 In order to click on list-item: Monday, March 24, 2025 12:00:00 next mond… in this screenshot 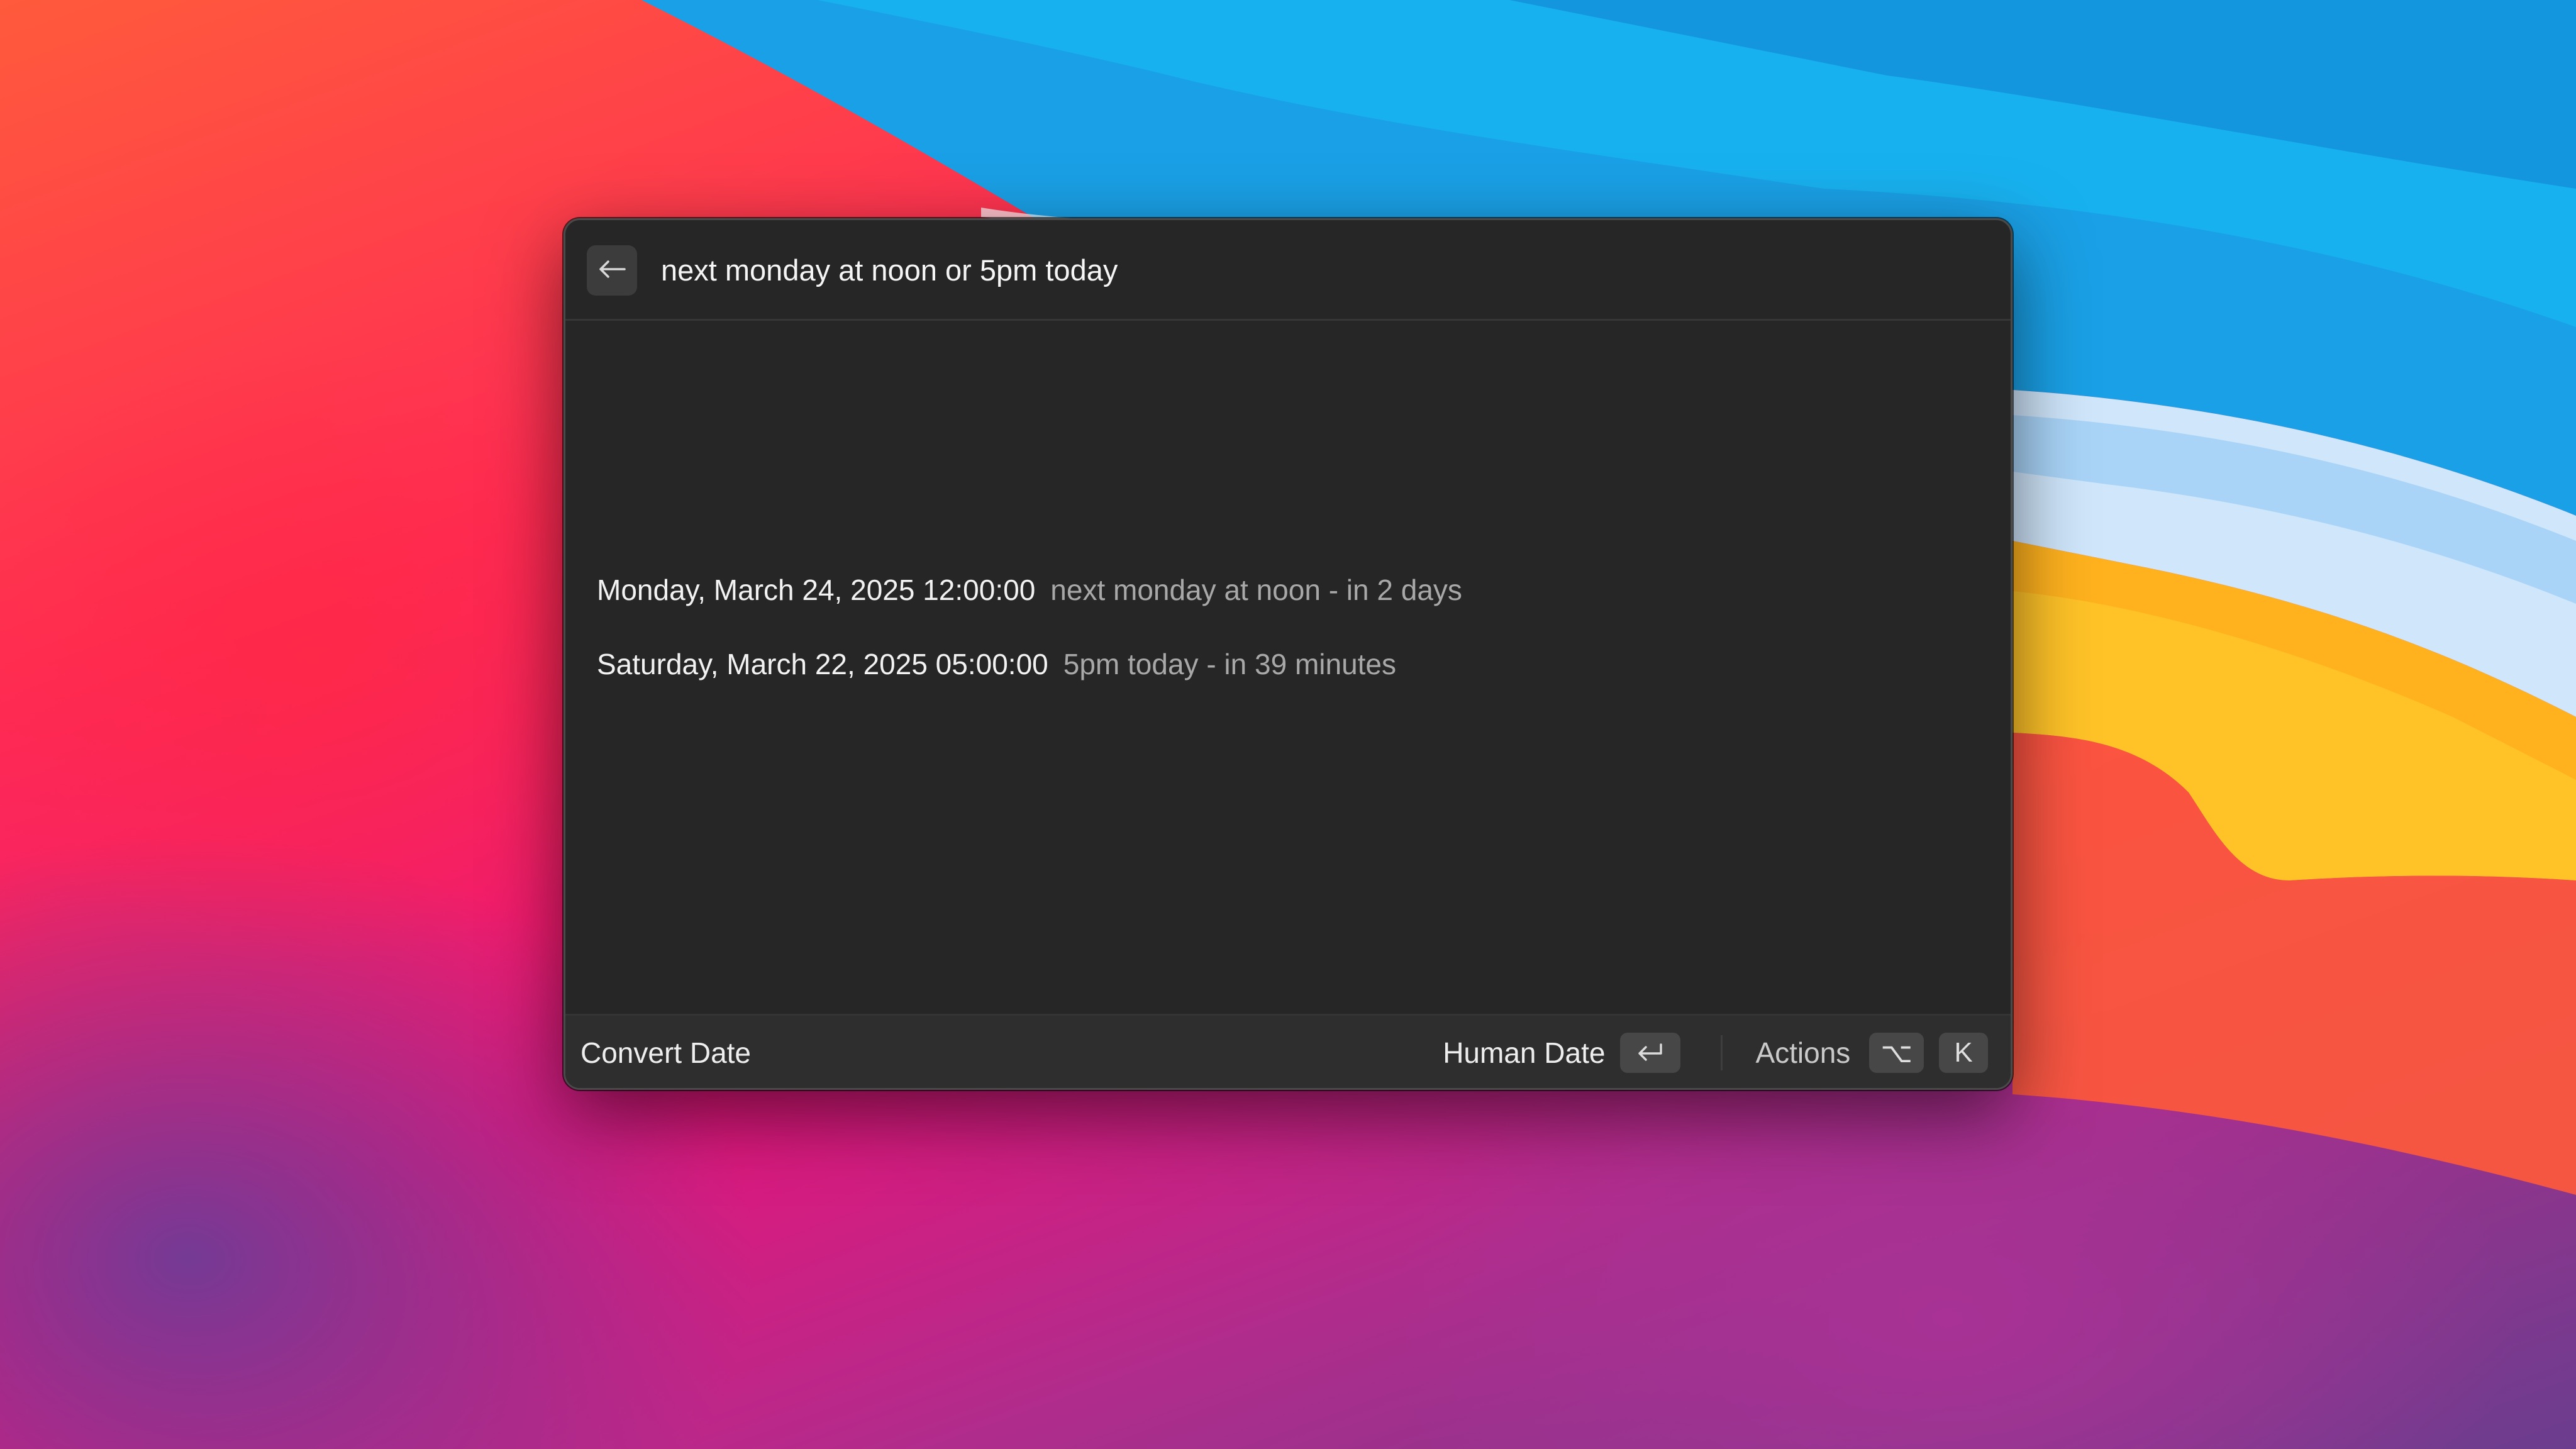, I will do `click(1029, 590)`.